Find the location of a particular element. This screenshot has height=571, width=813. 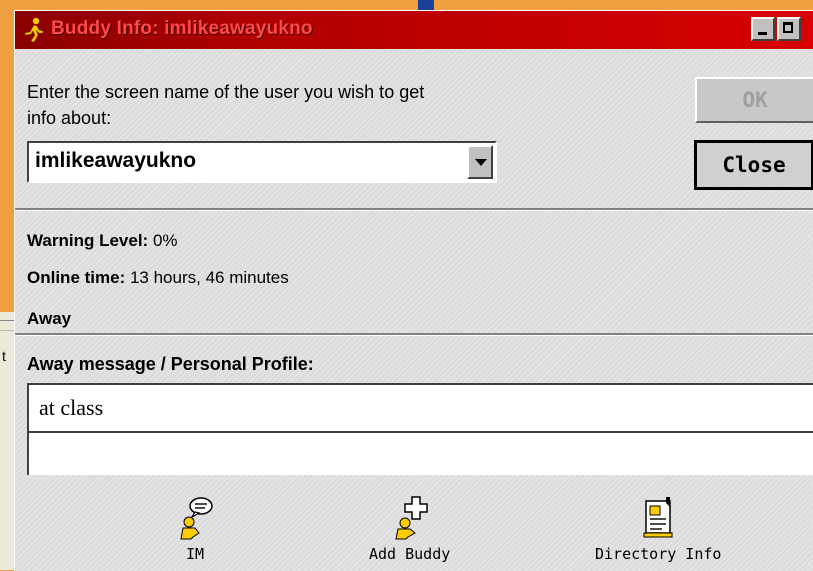

close-button: Close is located at coordinates (753, 165).